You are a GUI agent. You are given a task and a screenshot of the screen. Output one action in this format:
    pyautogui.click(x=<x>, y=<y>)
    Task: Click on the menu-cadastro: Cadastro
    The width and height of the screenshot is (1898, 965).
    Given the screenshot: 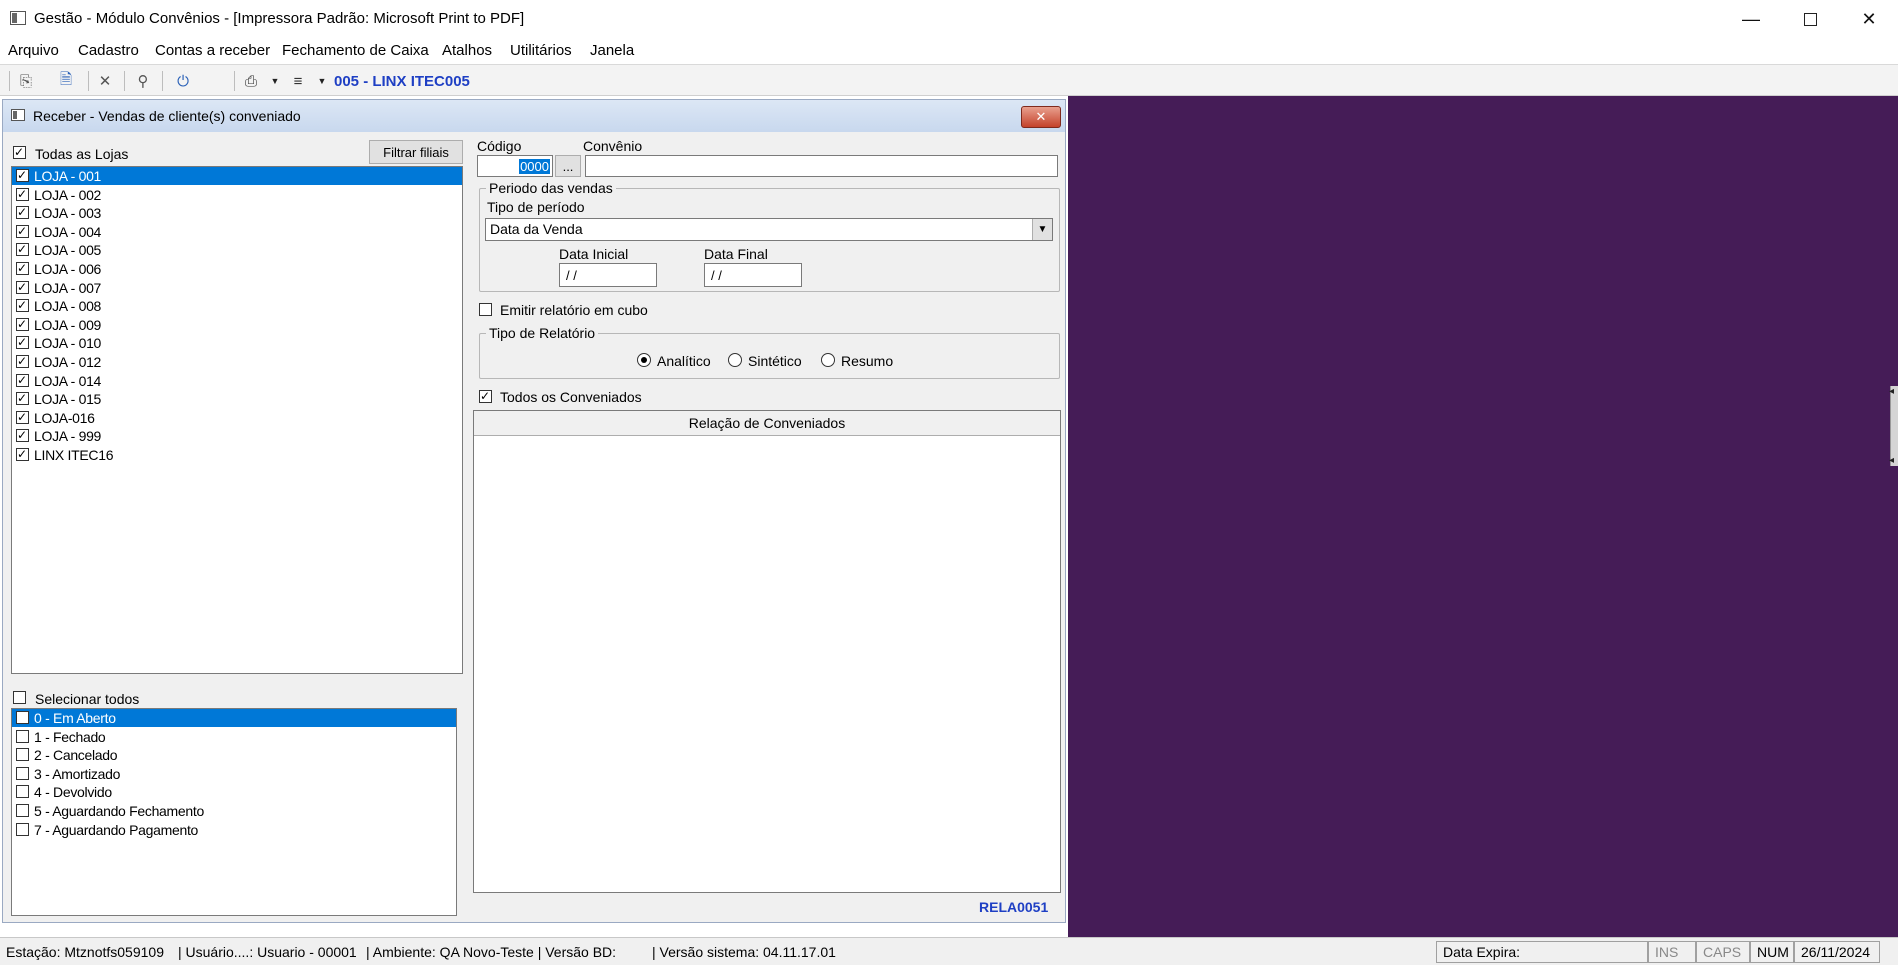 What is the action you would take?
    pyautogui.click(x=108, y=50)
    